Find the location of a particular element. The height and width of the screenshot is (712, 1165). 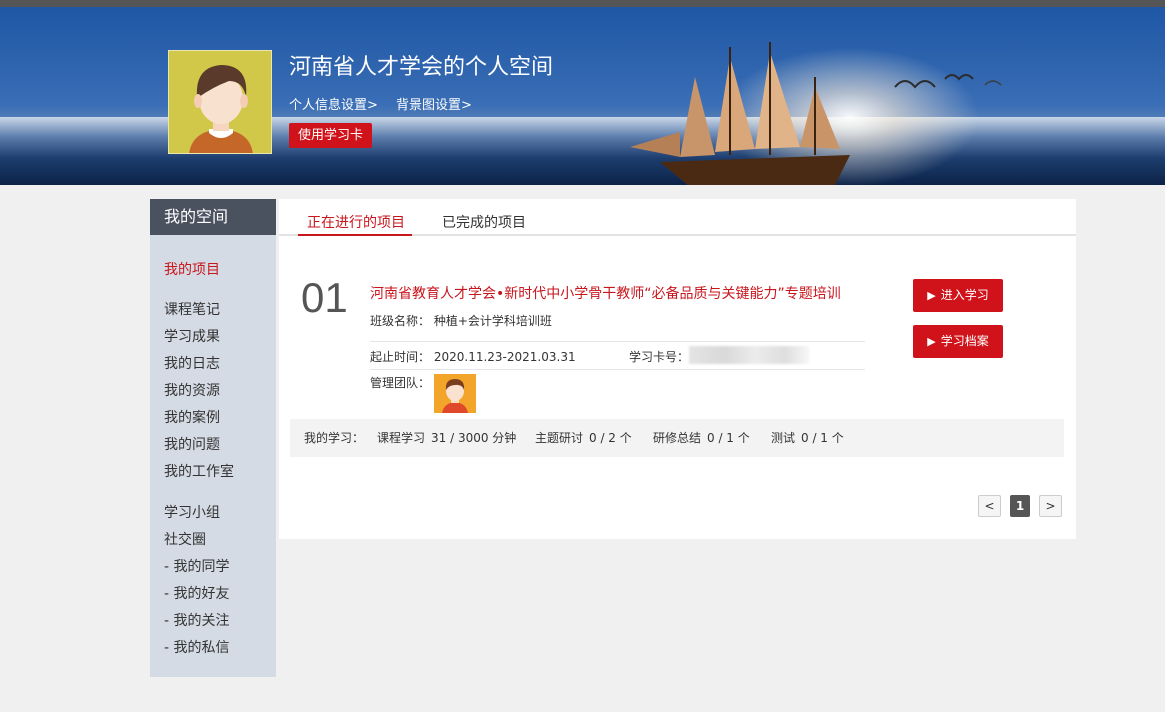

sidebar-item-my-resources: 我的资源 is located at coordinates (192, 390).